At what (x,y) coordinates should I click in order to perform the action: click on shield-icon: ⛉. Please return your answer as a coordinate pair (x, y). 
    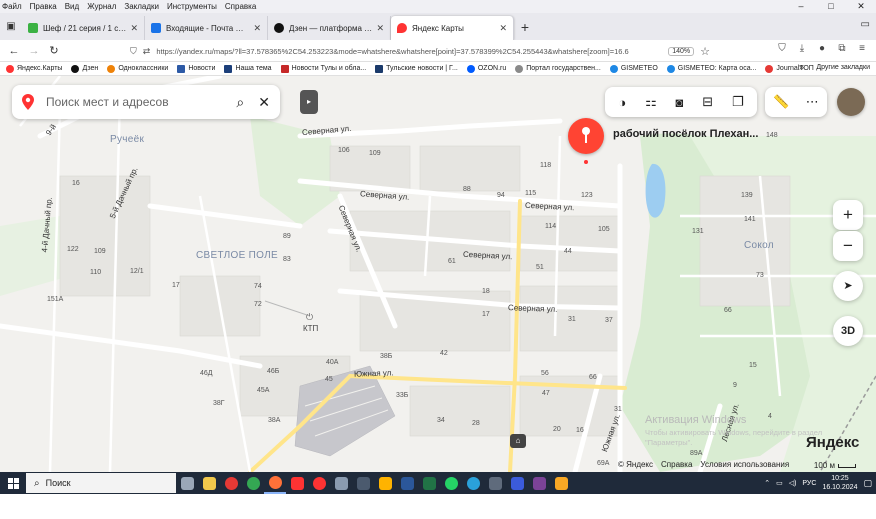
    Looking at the image, I should click on (133, 51).